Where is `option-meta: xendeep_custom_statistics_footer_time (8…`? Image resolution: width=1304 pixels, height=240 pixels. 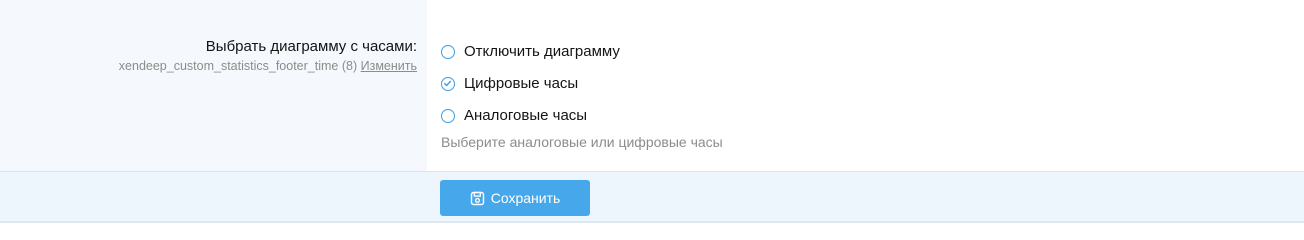
option-meta: xendeep_custom_statistics_footer_time (8… is located at coordinates (208, 66).